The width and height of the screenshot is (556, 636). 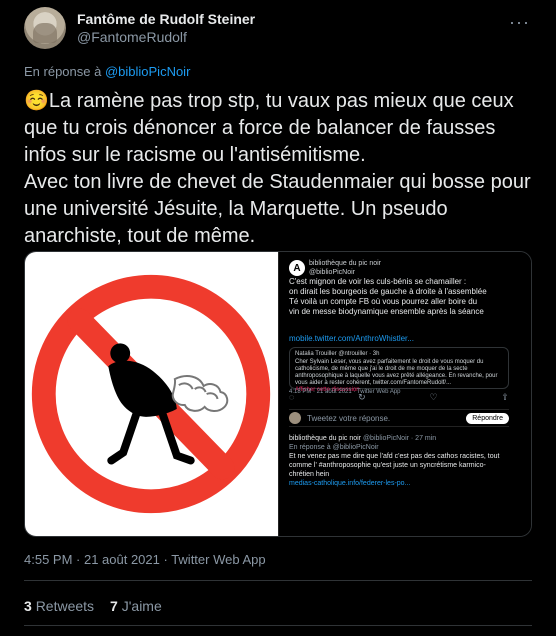 I want to click on avatar, so click(x=45, y=28).